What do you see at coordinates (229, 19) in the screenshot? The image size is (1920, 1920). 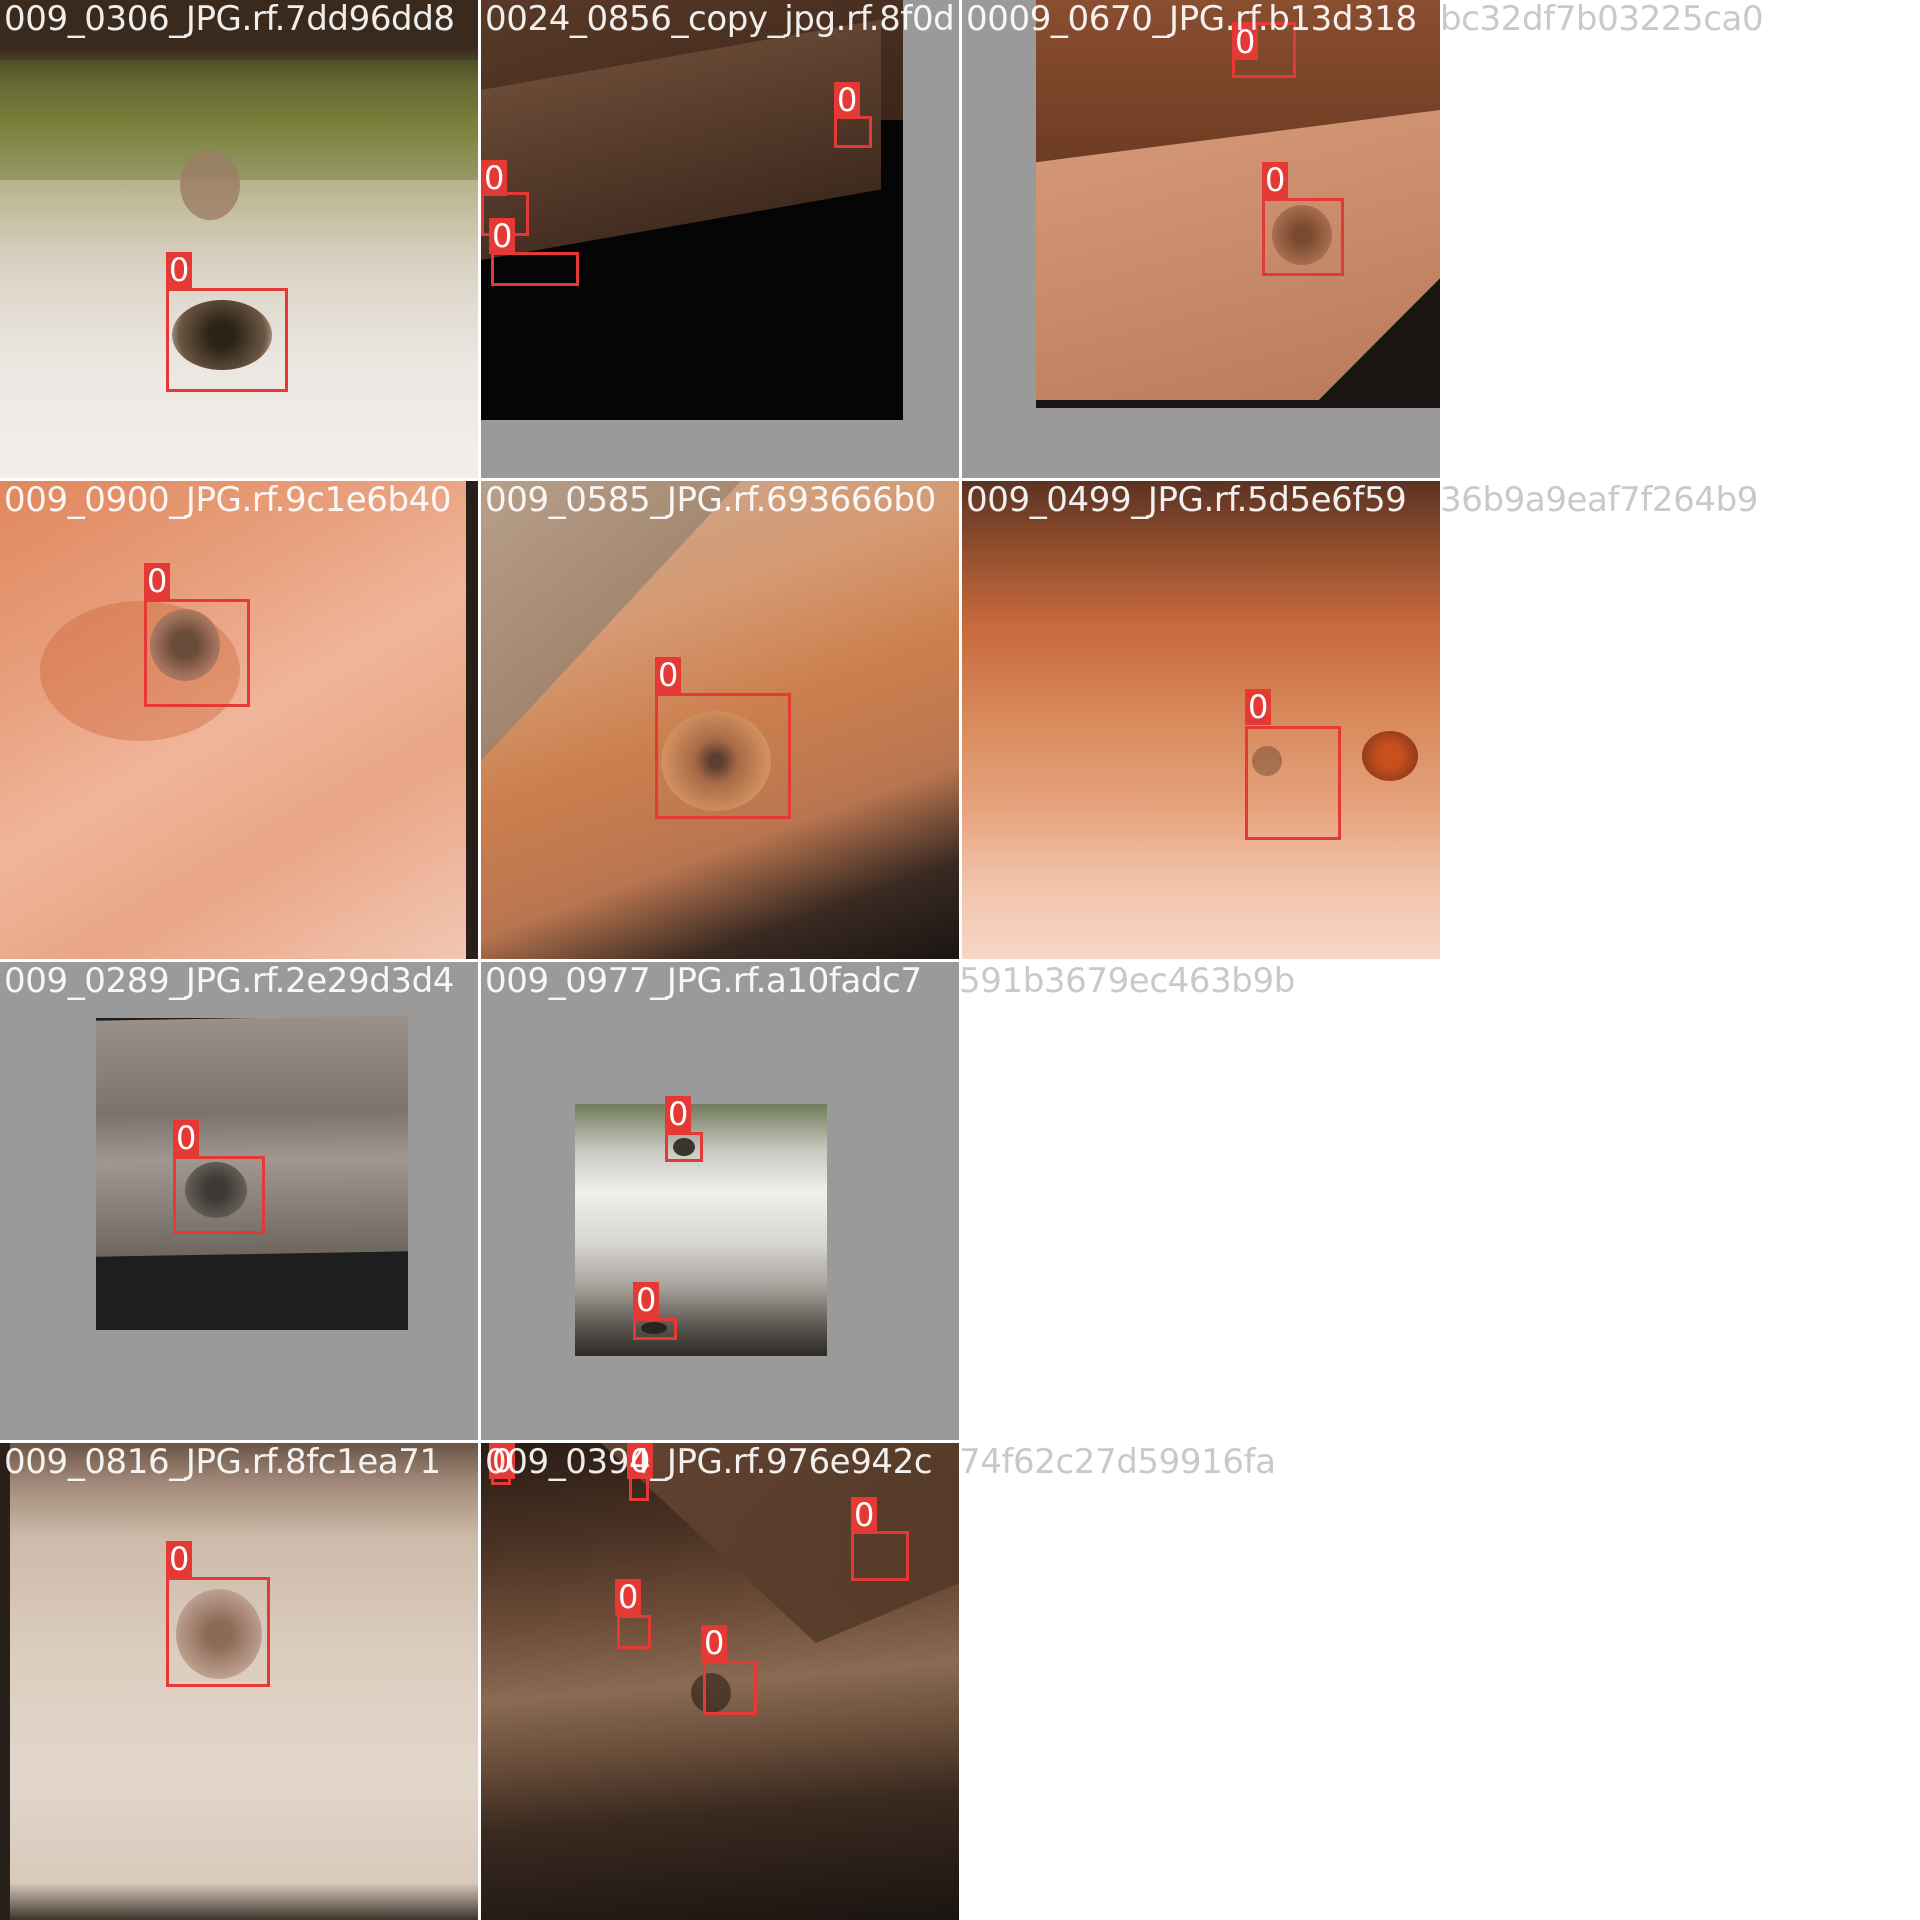 I see `tile-title: 009_0306_JPG.rf.7dd96dd8` at bounding box center [229, 19].